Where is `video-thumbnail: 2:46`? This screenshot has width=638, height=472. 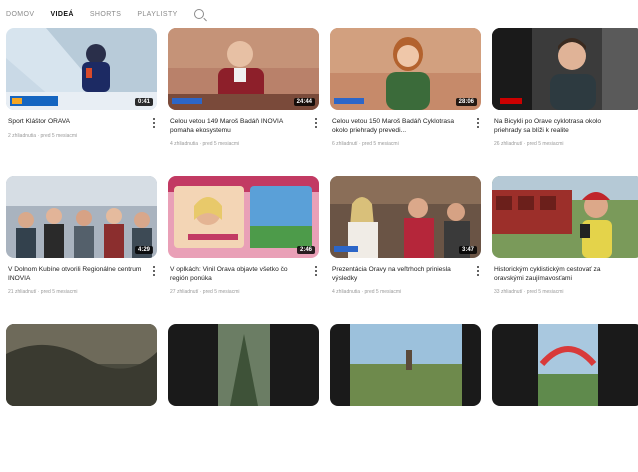
video-thumbnail: 2:46 is located at coordinates (243, 217).